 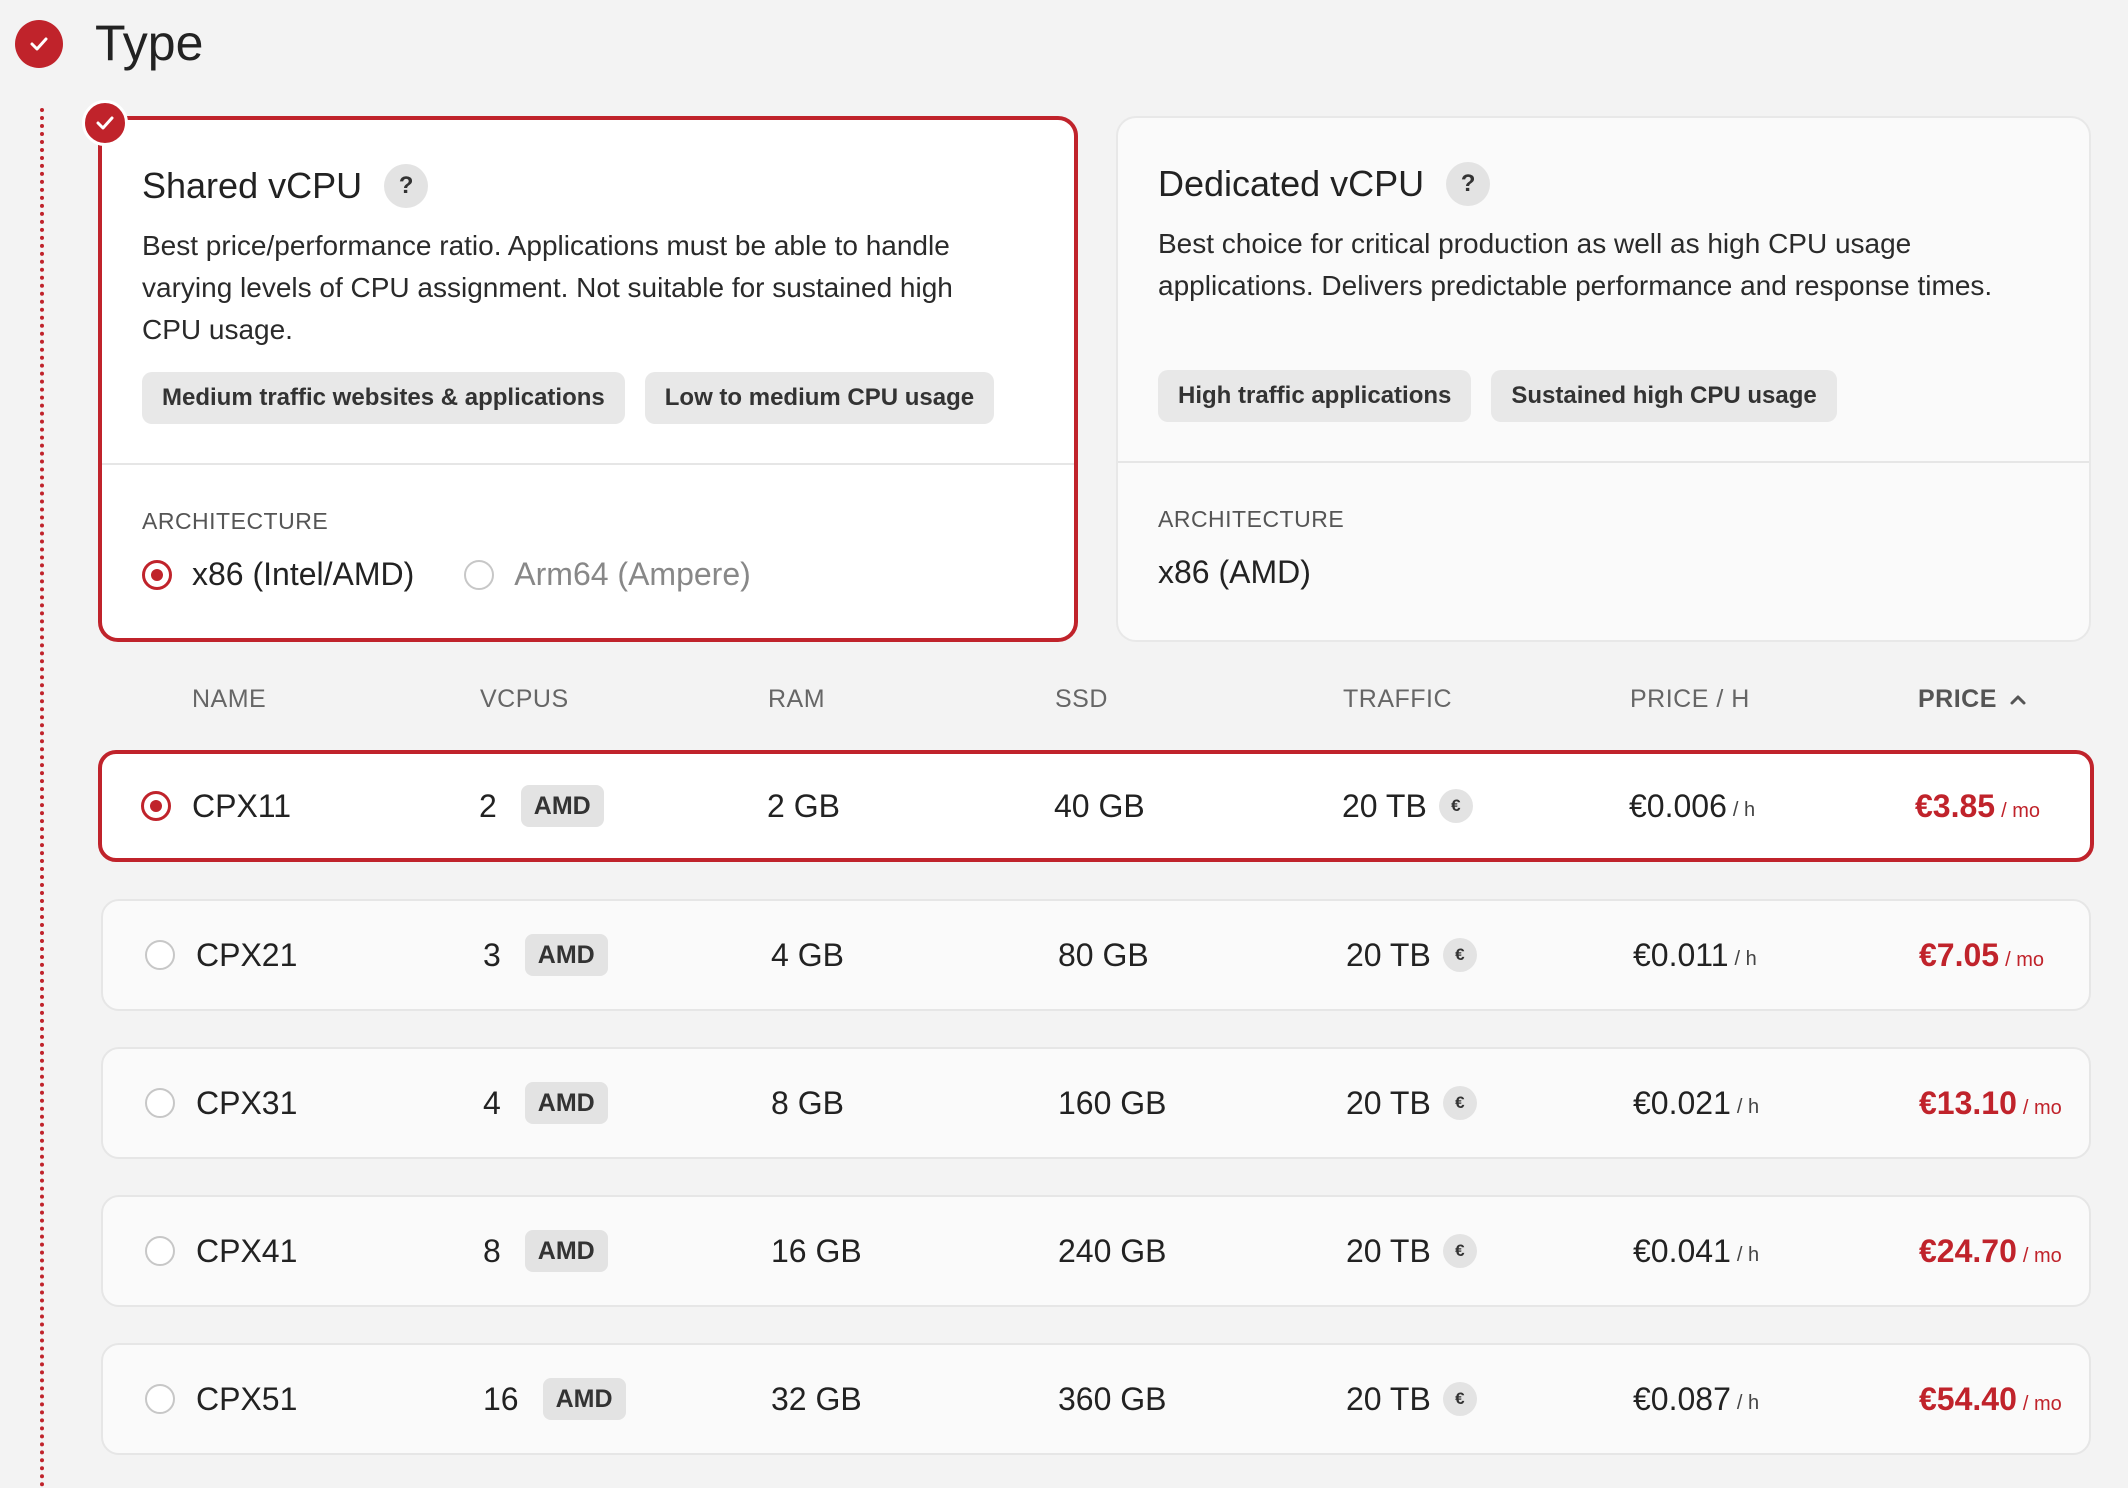 I want to click on step-progress-line, so click(x=42, y=798).